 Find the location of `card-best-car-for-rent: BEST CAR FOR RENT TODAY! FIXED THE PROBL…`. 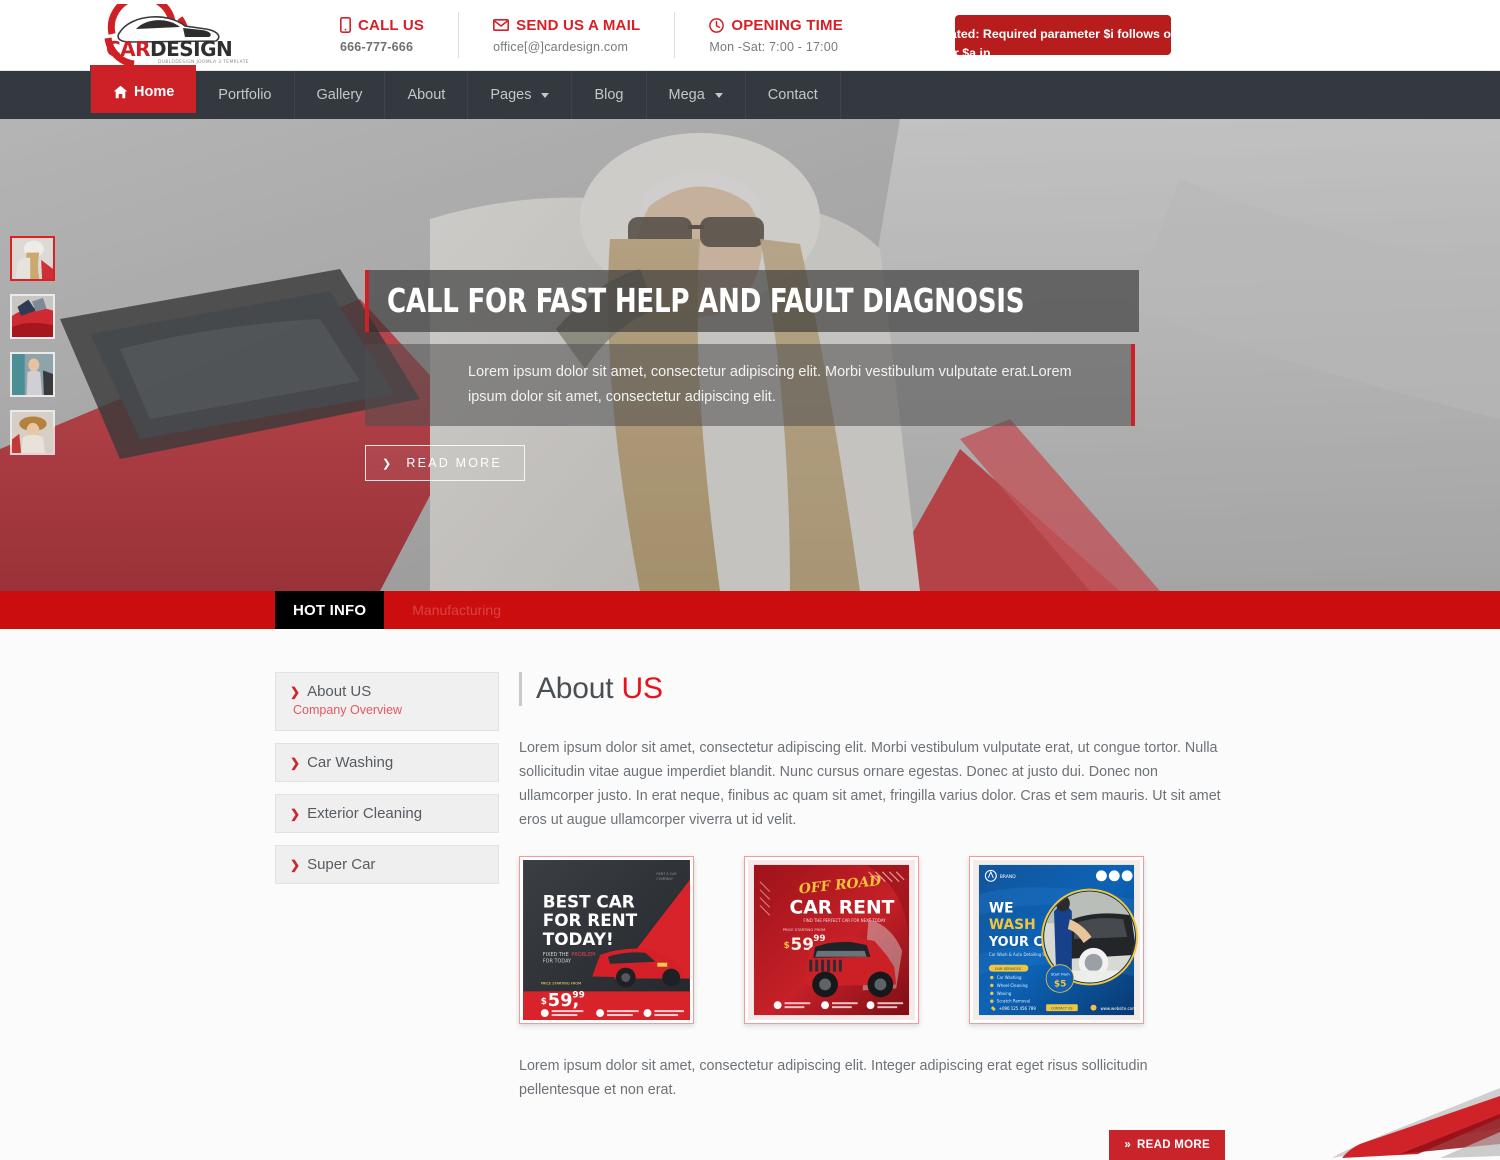

card-best-car-for-rent: BEST CAR FOR RENT TODAY! FIXED THE PROBL… is located at coordinates (606, 940).